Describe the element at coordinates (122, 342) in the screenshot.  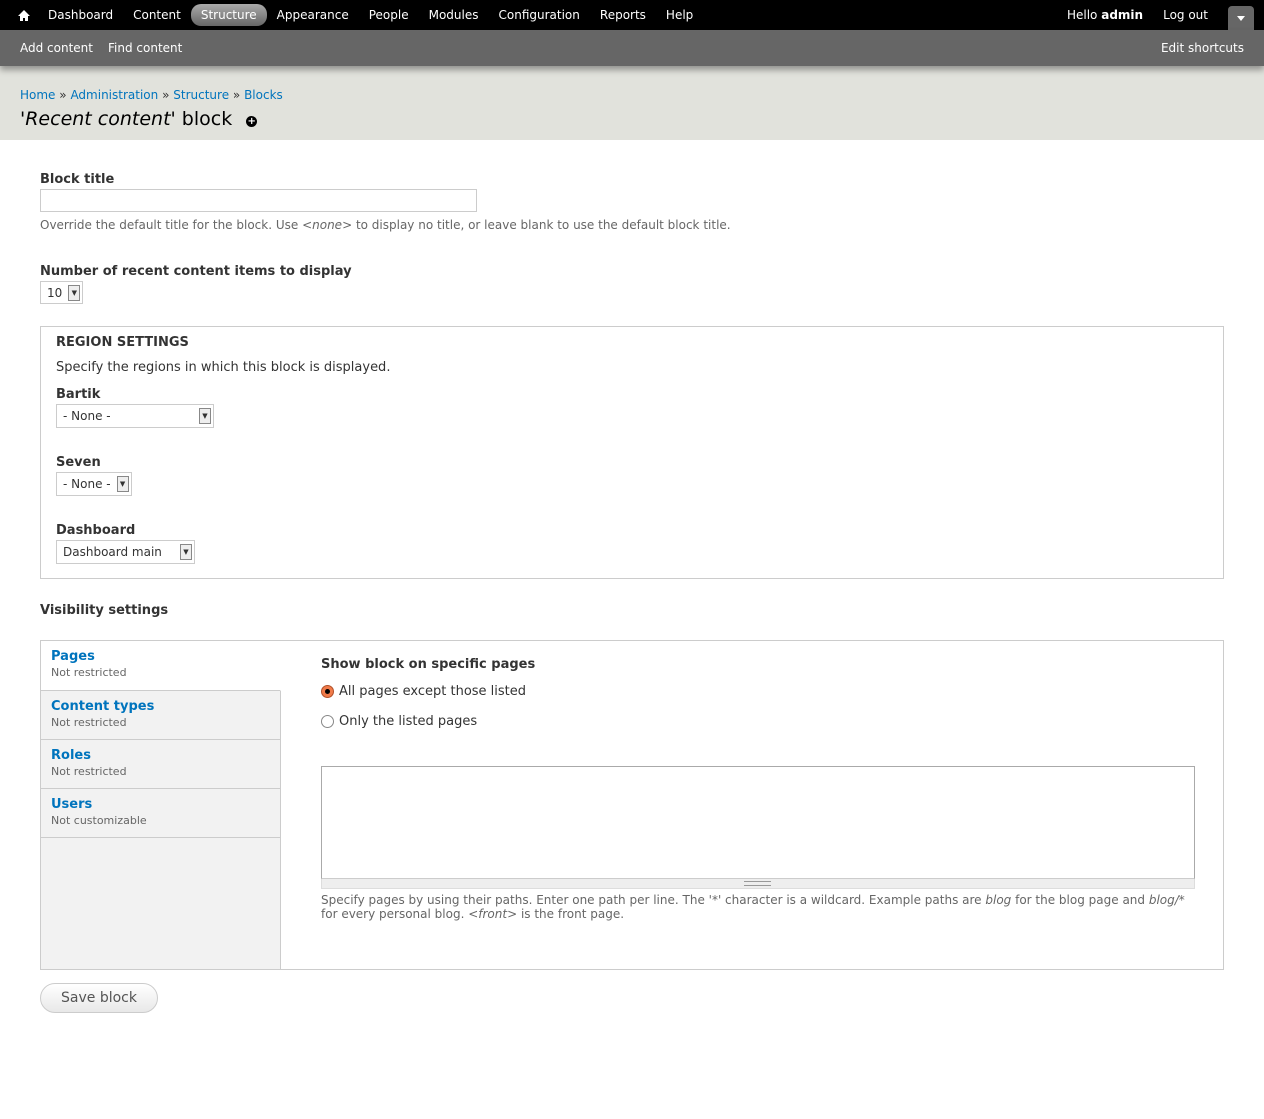
I see `region-settings-legend: Region settings` at that location.